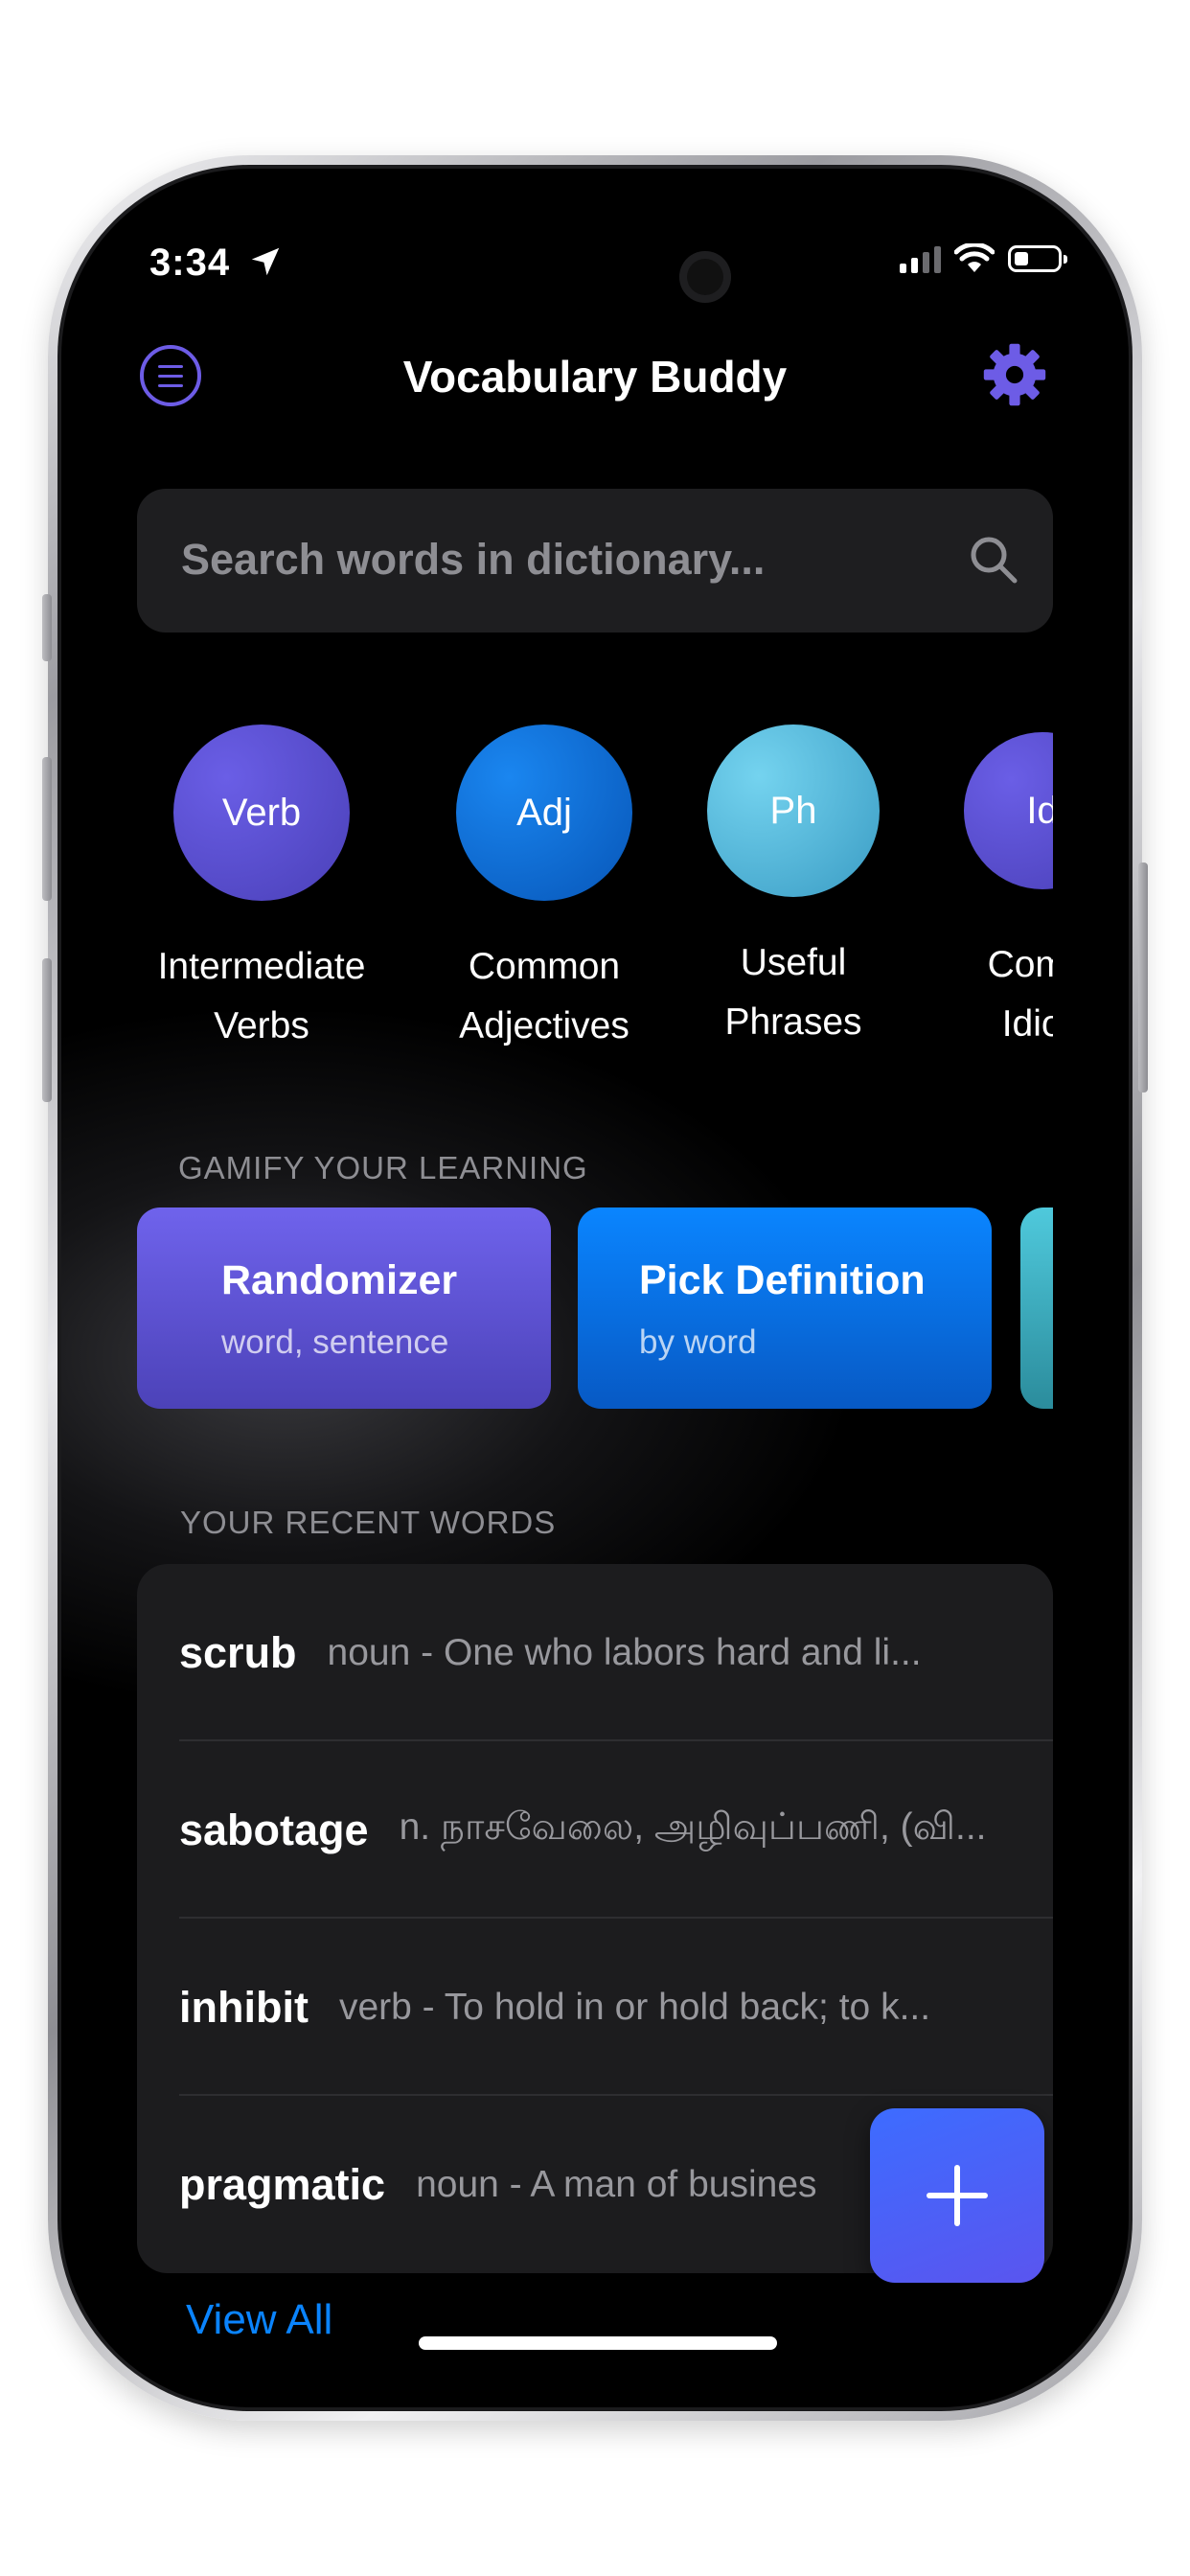  What do you see at coordinates (340, 1280) in the screenshot?
I see `game-title: Randomizer` at bounding box center [340, 1280].